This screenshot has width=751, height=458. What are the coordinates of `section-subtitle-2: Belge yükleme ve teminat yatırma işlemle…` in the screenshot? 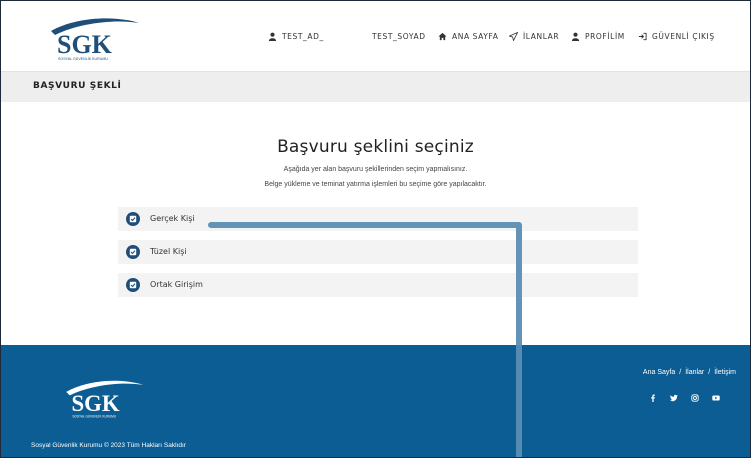 It's located at (375, 184).